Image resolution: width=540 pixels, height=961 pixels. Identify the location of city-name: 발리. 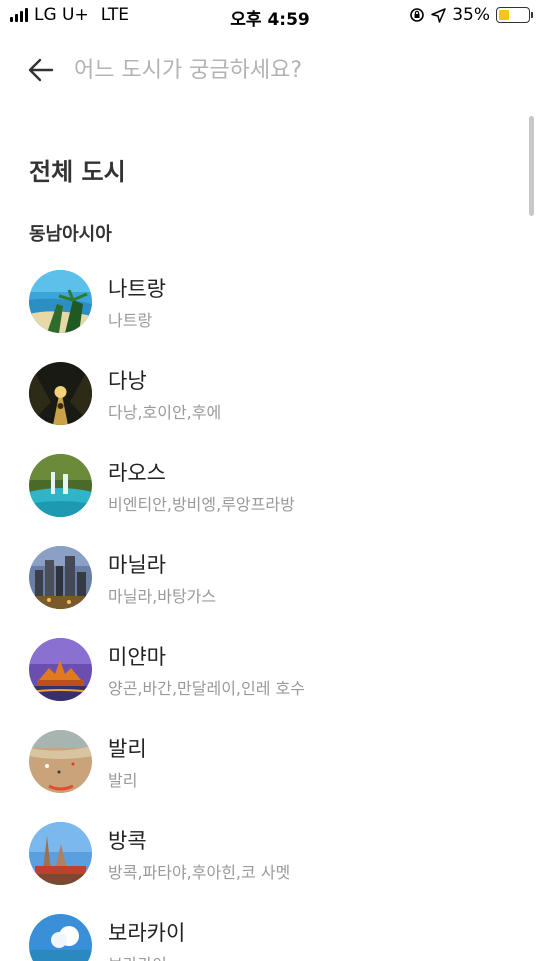
(127, 749).